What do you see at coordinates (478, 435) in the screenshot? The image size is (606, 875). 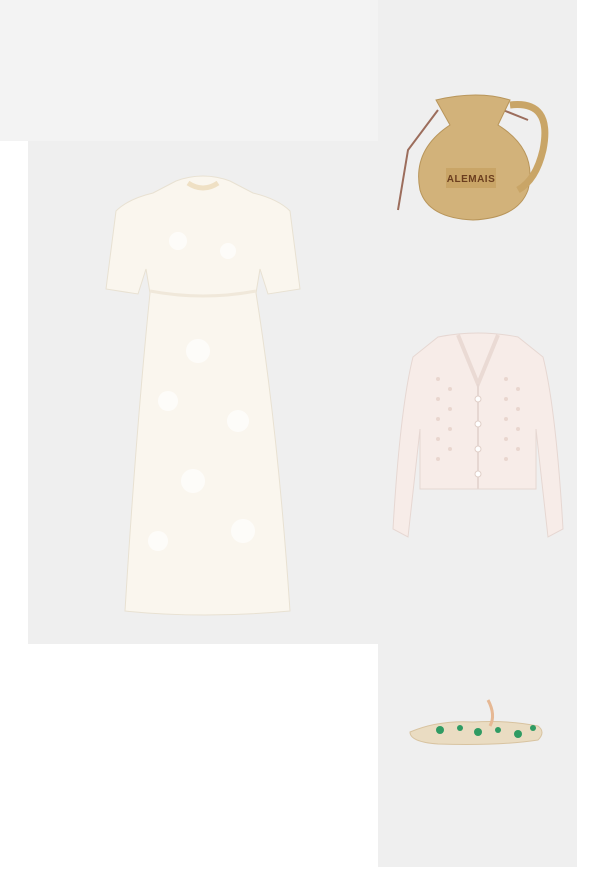 I see `cardigan-image` at bounding box center [478, 435].